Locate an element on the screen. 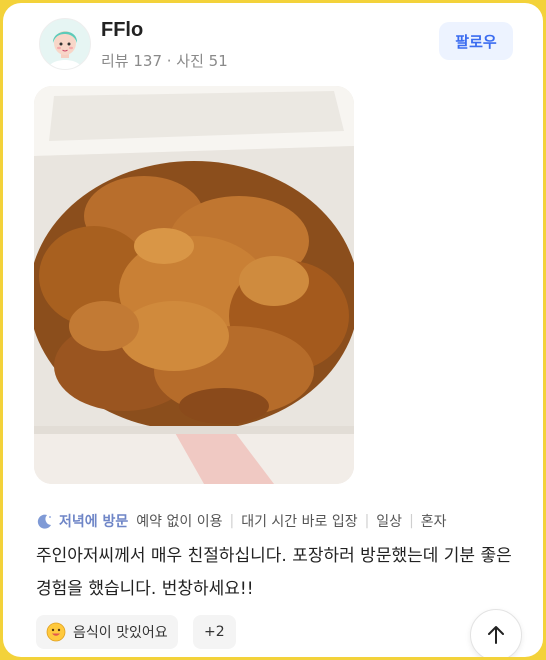 The image size is (546, 660). visit-tags: 저녁에 방문 예약 없이 이용 | 대기 시간 바로 입장 | 일상 | 혼자 is located at coordinates (241, 521).